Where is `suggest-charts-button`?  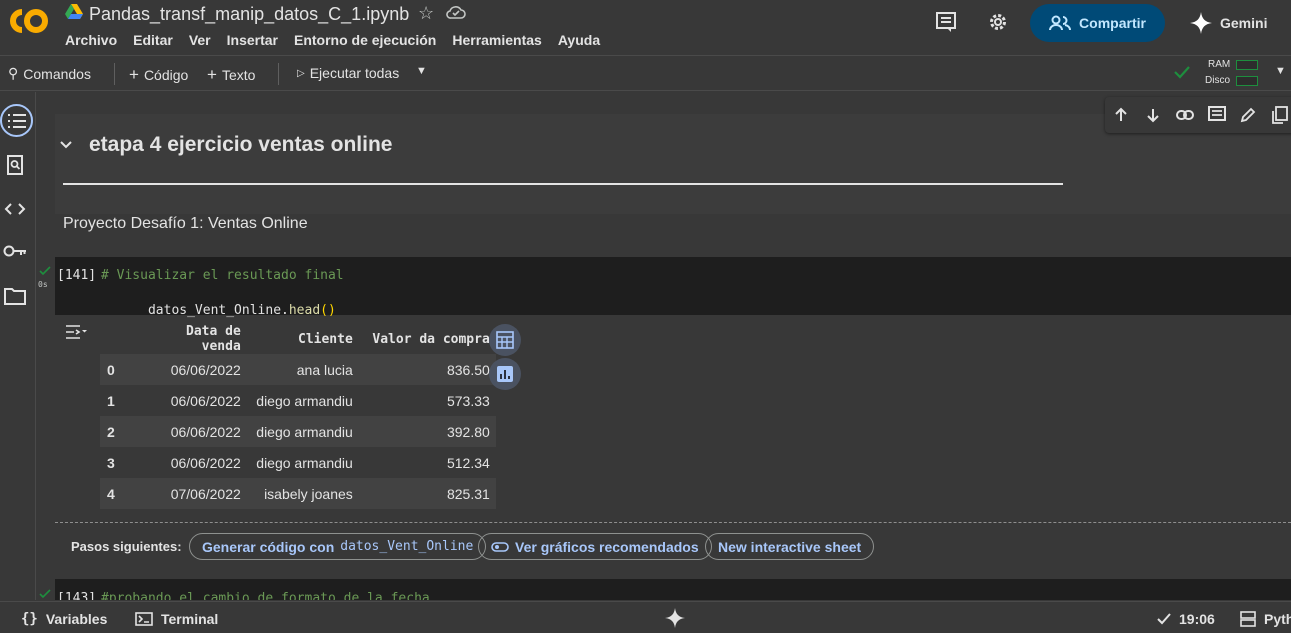 suggest-charts-button is located at coordinates (505, 374).